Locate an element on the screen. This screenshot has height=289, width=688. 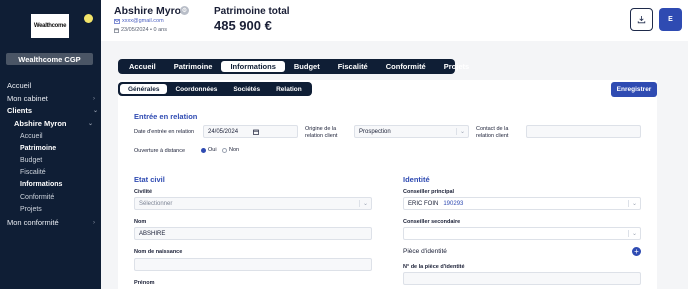
origine-select: Prospection ⌄ is located at coordinates (411, 131).